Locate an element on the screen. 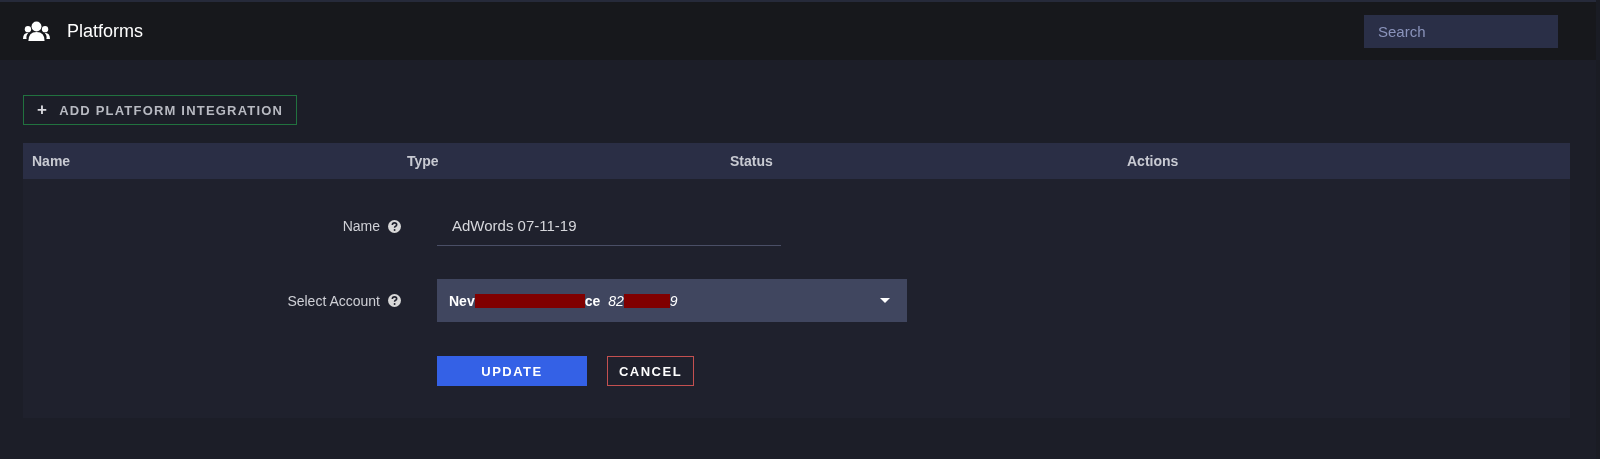 This screenshot has width=1600, height=459. cancel-button: CANCEL is located at coordinates (650, 371).